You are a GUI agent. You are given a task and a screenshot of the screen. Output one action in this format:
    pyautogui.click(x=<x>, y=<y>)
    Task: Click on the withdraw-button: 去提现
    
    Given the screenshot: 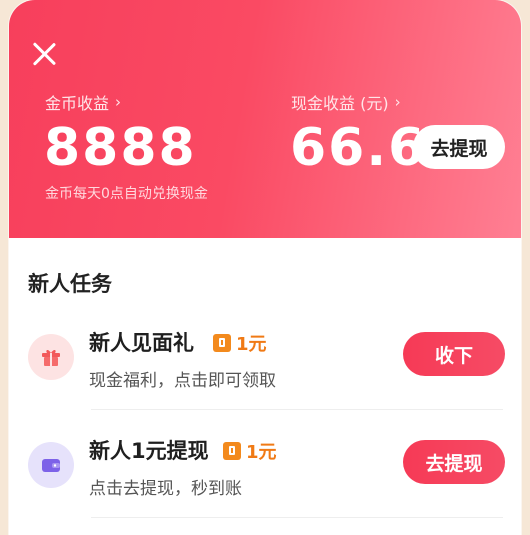 What is the action you would take?
    pyautogui.click(x=459, y=147)
    